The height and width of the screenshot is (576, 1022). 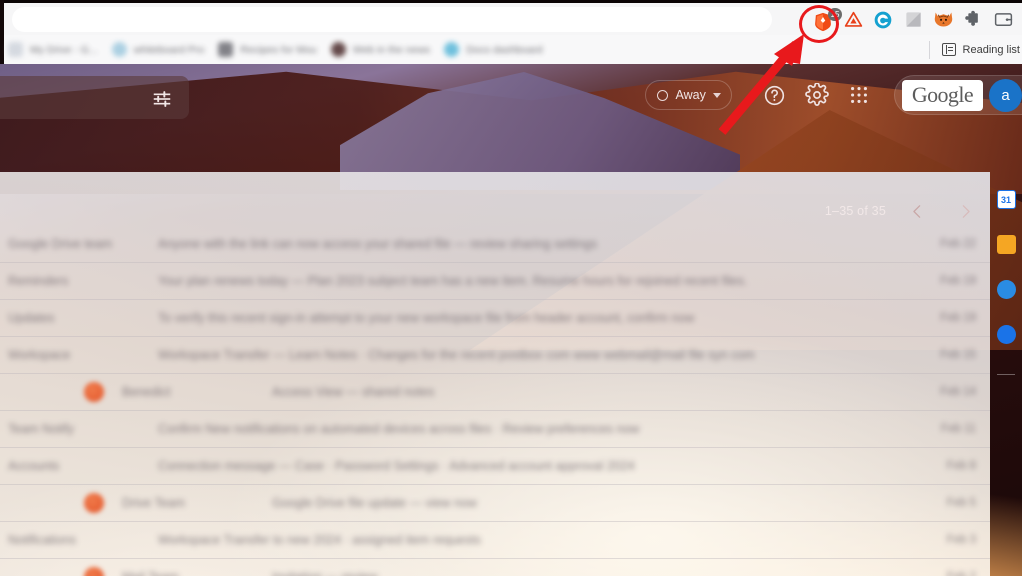 I want to click on row-date: Feb 2, so click(x=951, y=573).